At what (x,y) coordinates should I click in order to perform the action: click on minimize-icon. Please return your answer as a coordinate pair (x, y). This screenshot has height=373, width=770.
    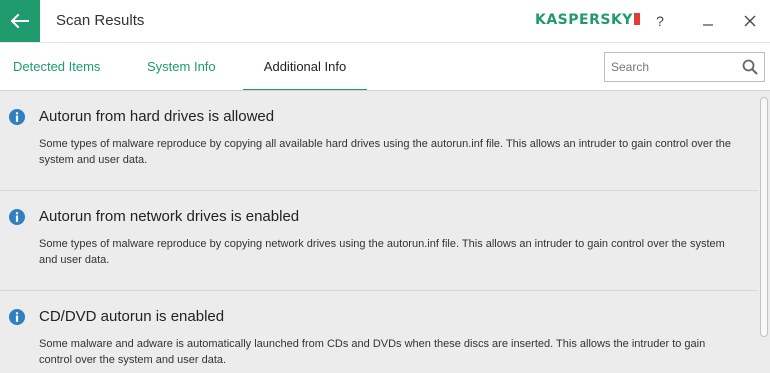
    Looking at the image, I should click on (708, 25).